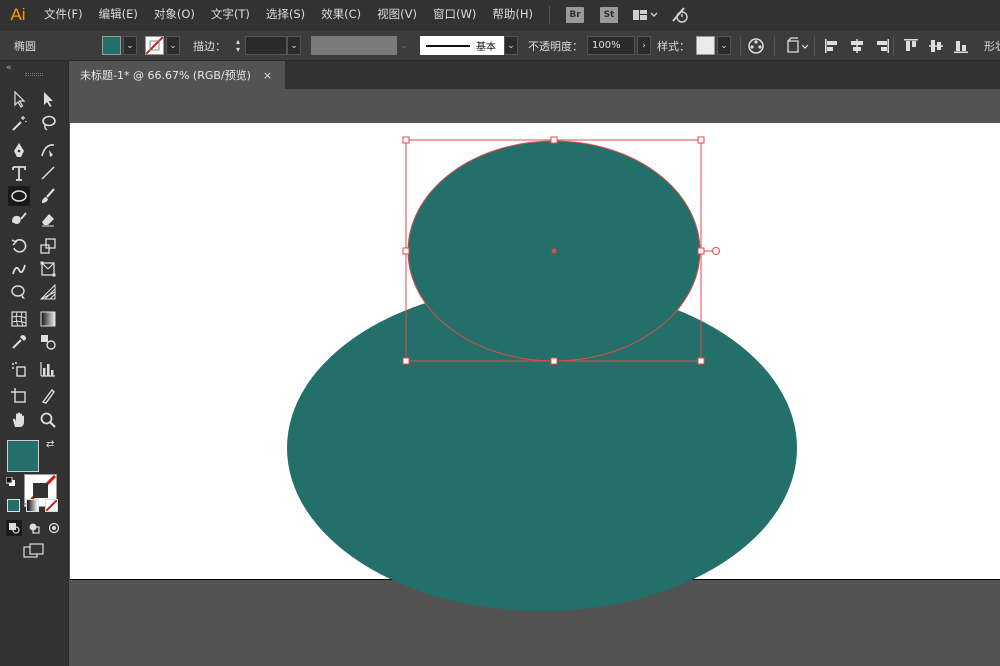 The image size is (1000, 666). Describe the element at coordinates (48, 246) in the screenshot. I see `scale-tool-icon` at that location.